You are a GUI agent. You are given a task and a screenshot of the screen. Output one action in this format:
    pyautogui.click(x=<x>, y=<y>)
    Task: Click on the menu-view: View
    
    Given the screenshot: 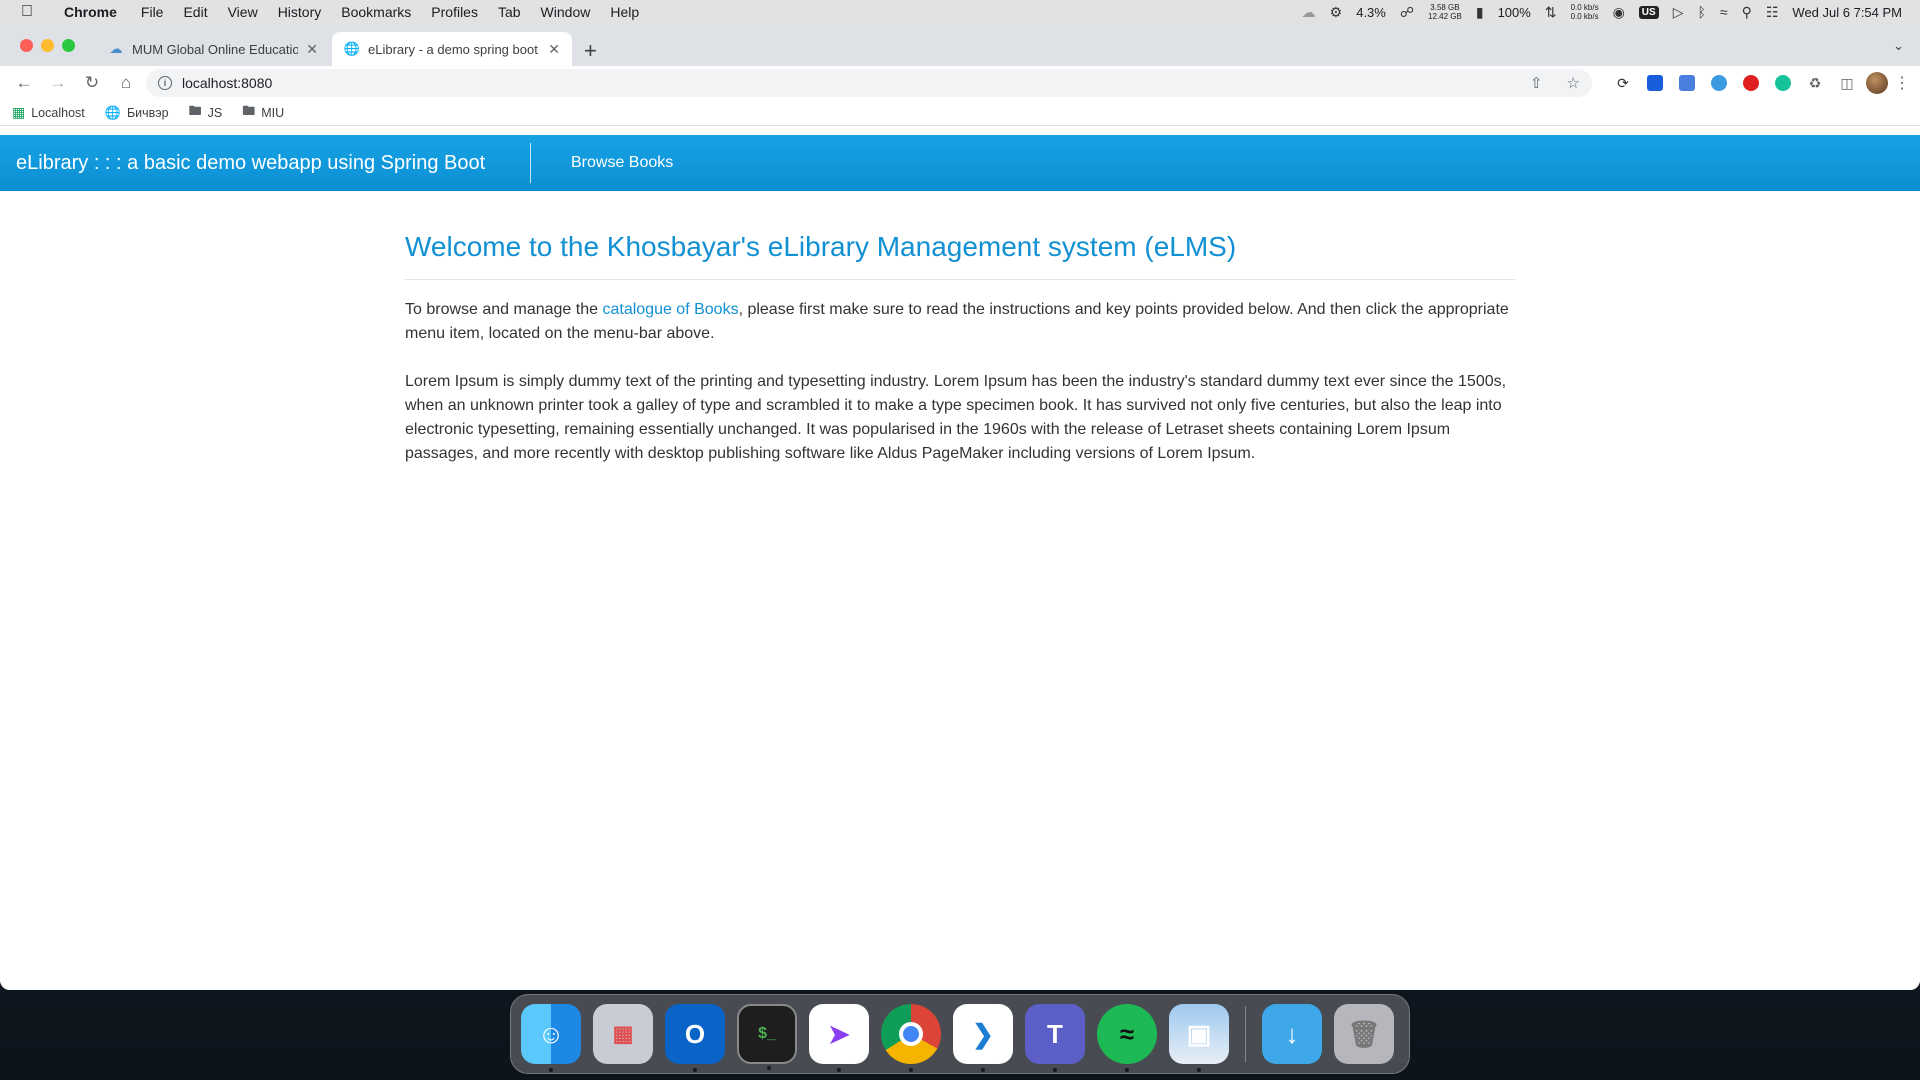 What is the action you would take?
    pyautogui.click(x=243, y=12)
    